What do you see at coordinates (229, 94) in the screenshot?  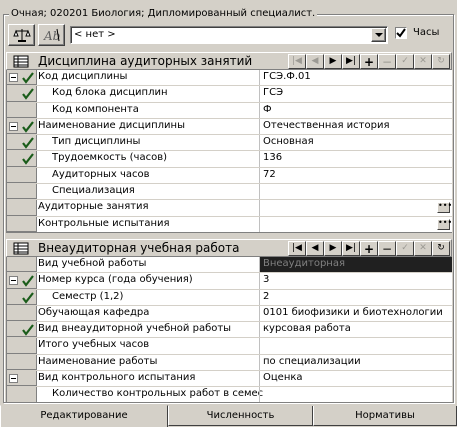 I see `property-row: Код блока дисциплин ГСЭ` at bounding box center [229, 94].